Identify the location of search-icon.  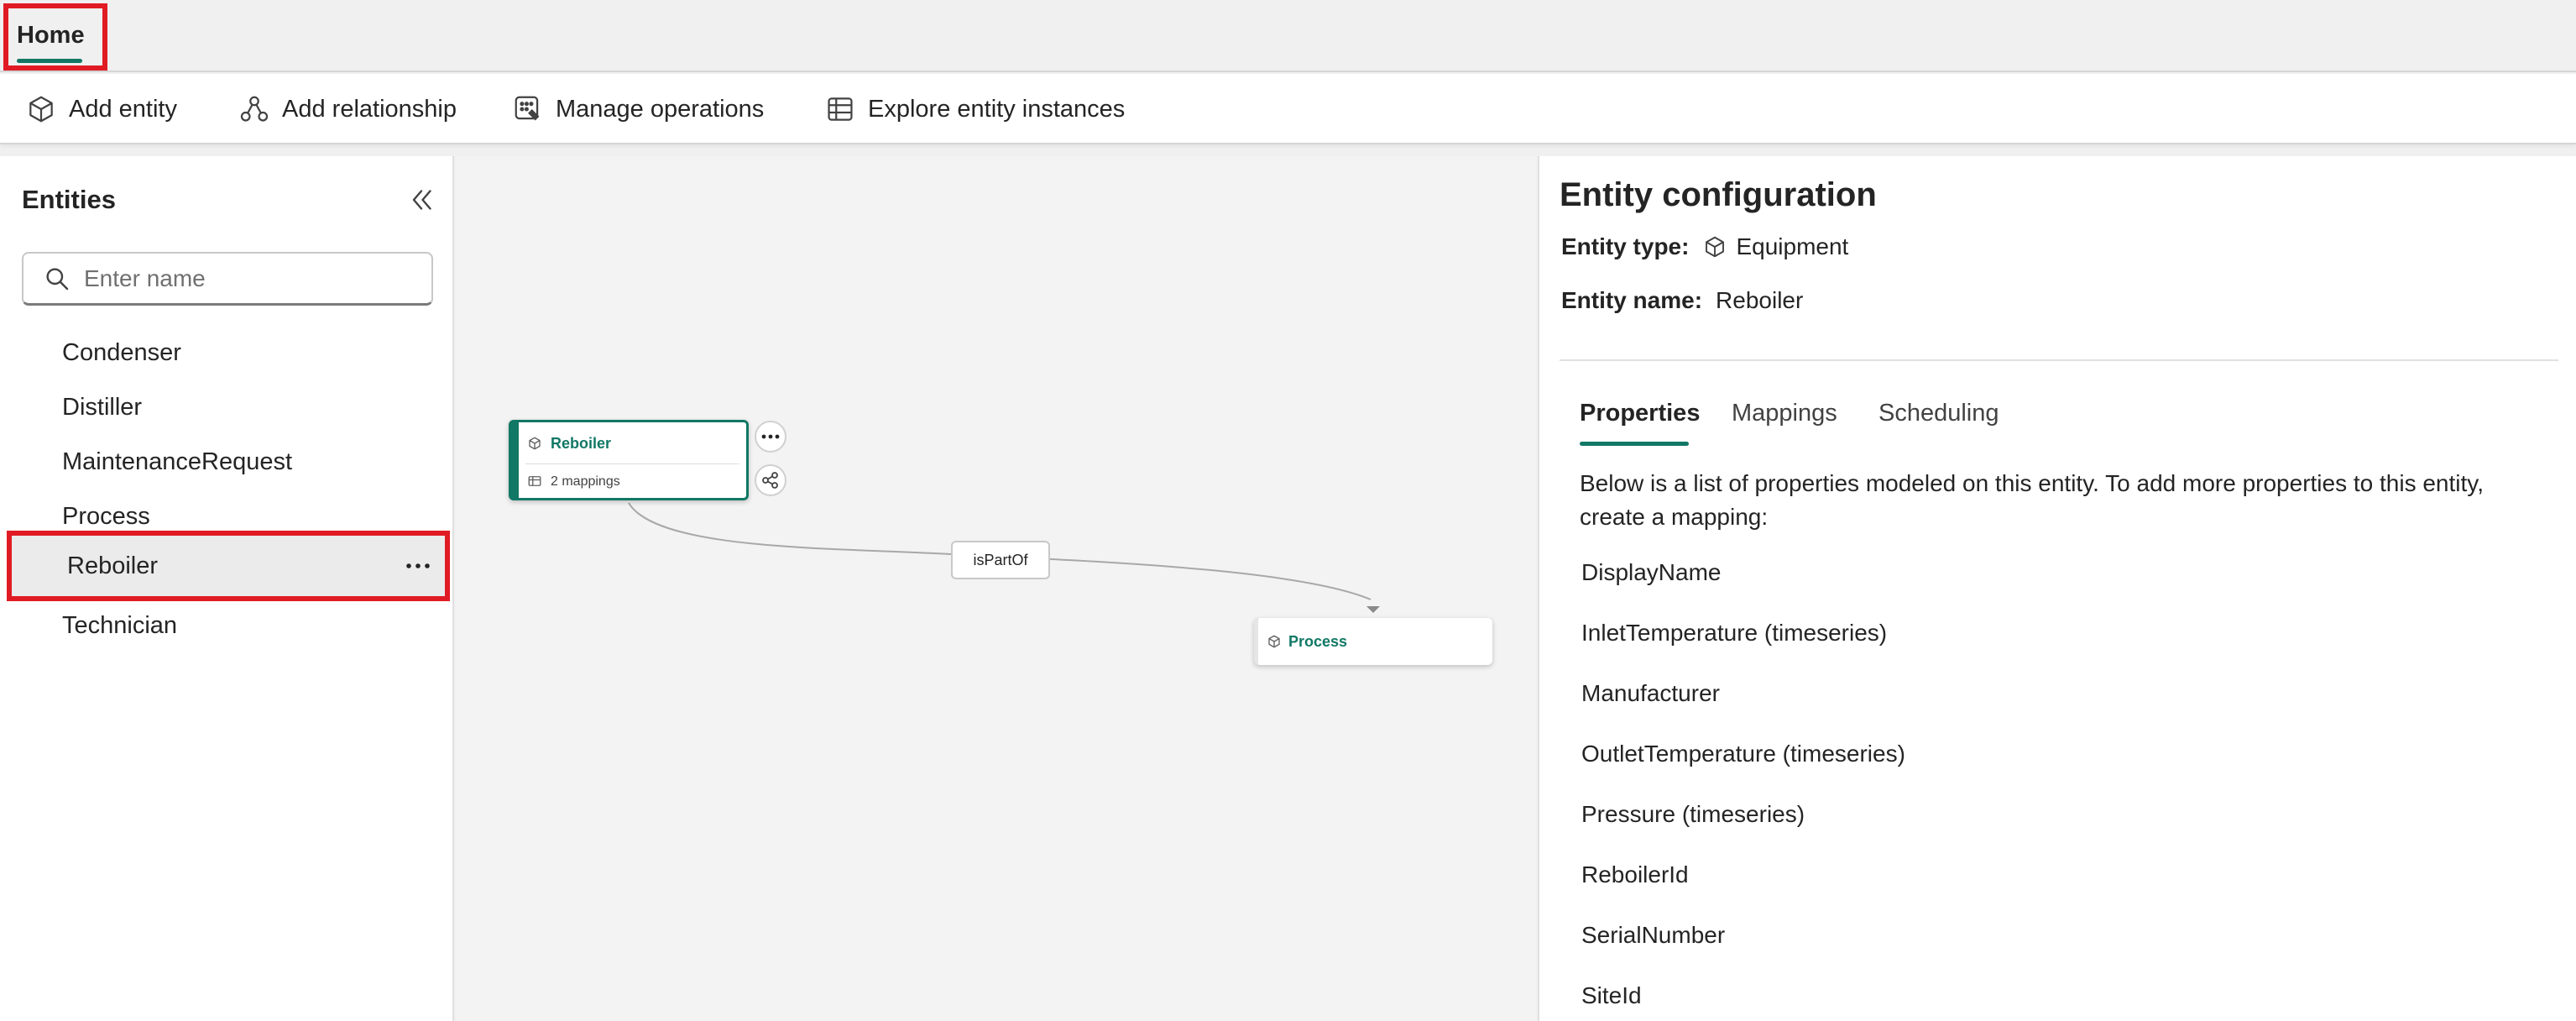
(57, 278).